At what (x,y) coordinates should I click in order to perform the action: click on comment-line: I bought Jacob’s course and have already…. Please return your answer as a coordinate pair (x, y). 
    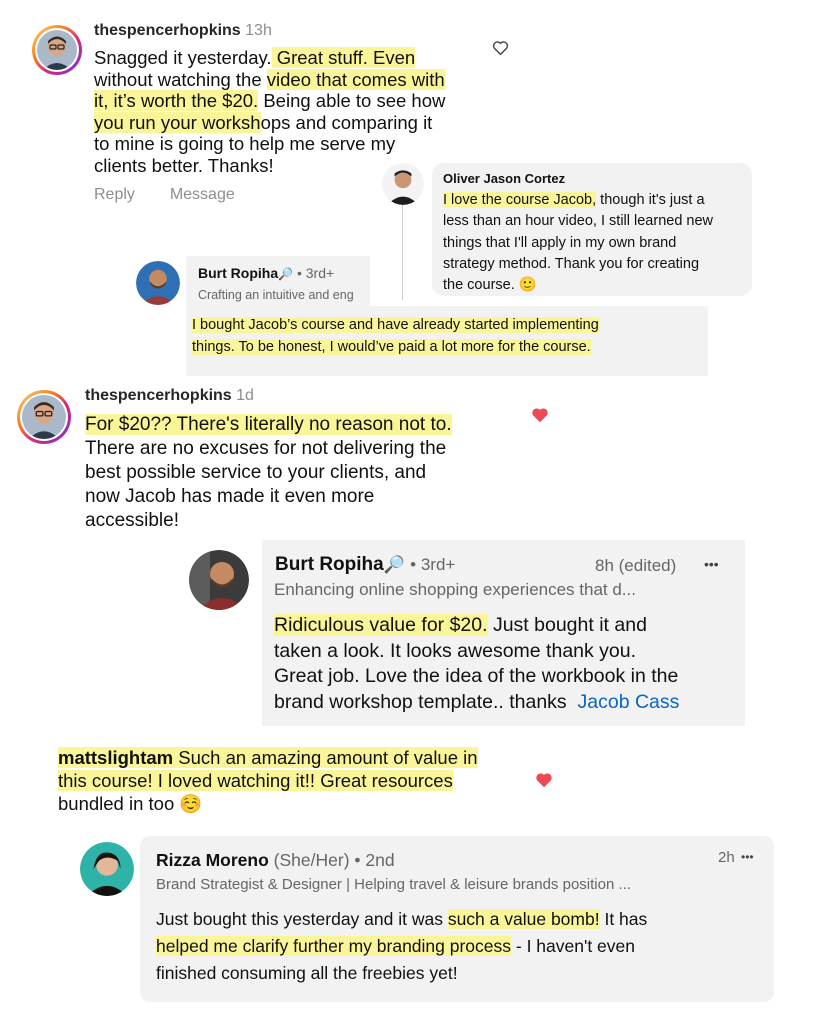
    Looking at the image, I should click on (447, 325).